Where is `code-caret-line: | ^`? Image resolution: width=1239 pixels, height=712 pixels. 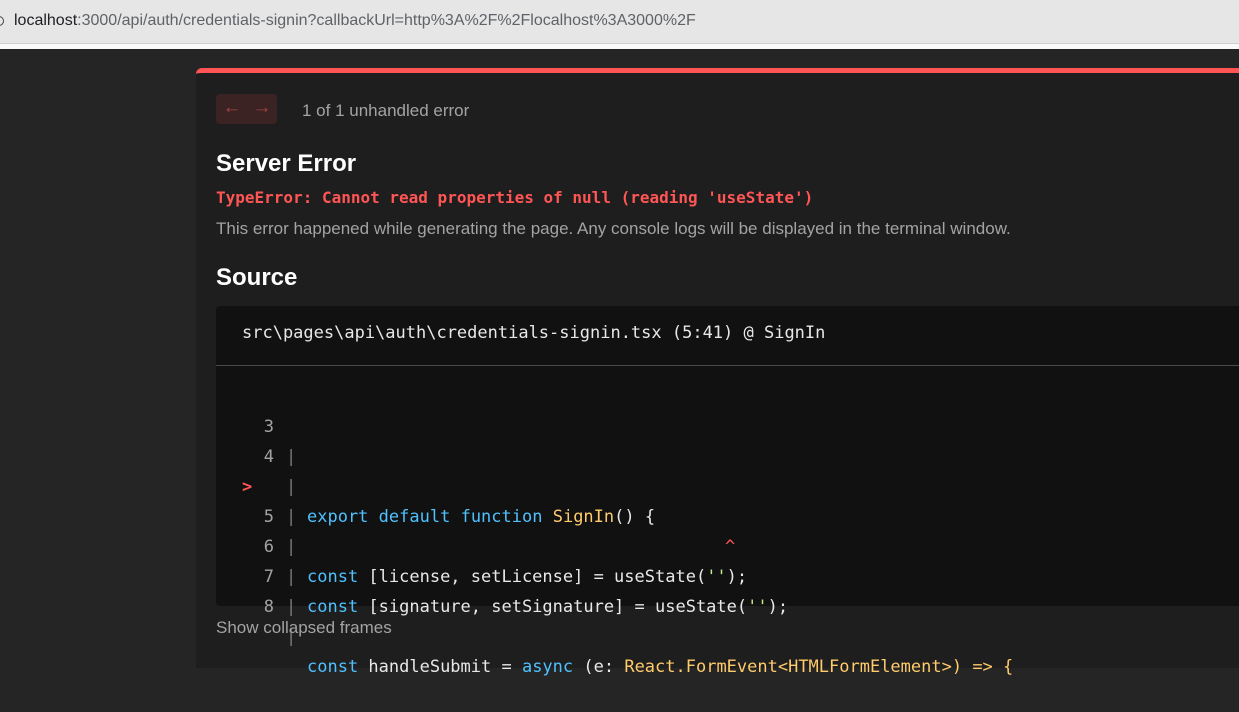 code-caret-line: | ^ is located at coordinates (727, 514).